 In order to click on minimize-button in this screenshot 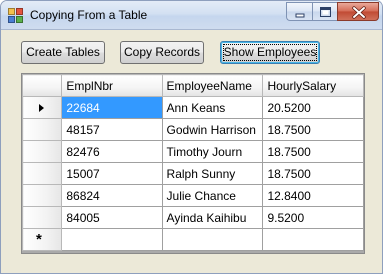, I will do `click(299, 11)`.